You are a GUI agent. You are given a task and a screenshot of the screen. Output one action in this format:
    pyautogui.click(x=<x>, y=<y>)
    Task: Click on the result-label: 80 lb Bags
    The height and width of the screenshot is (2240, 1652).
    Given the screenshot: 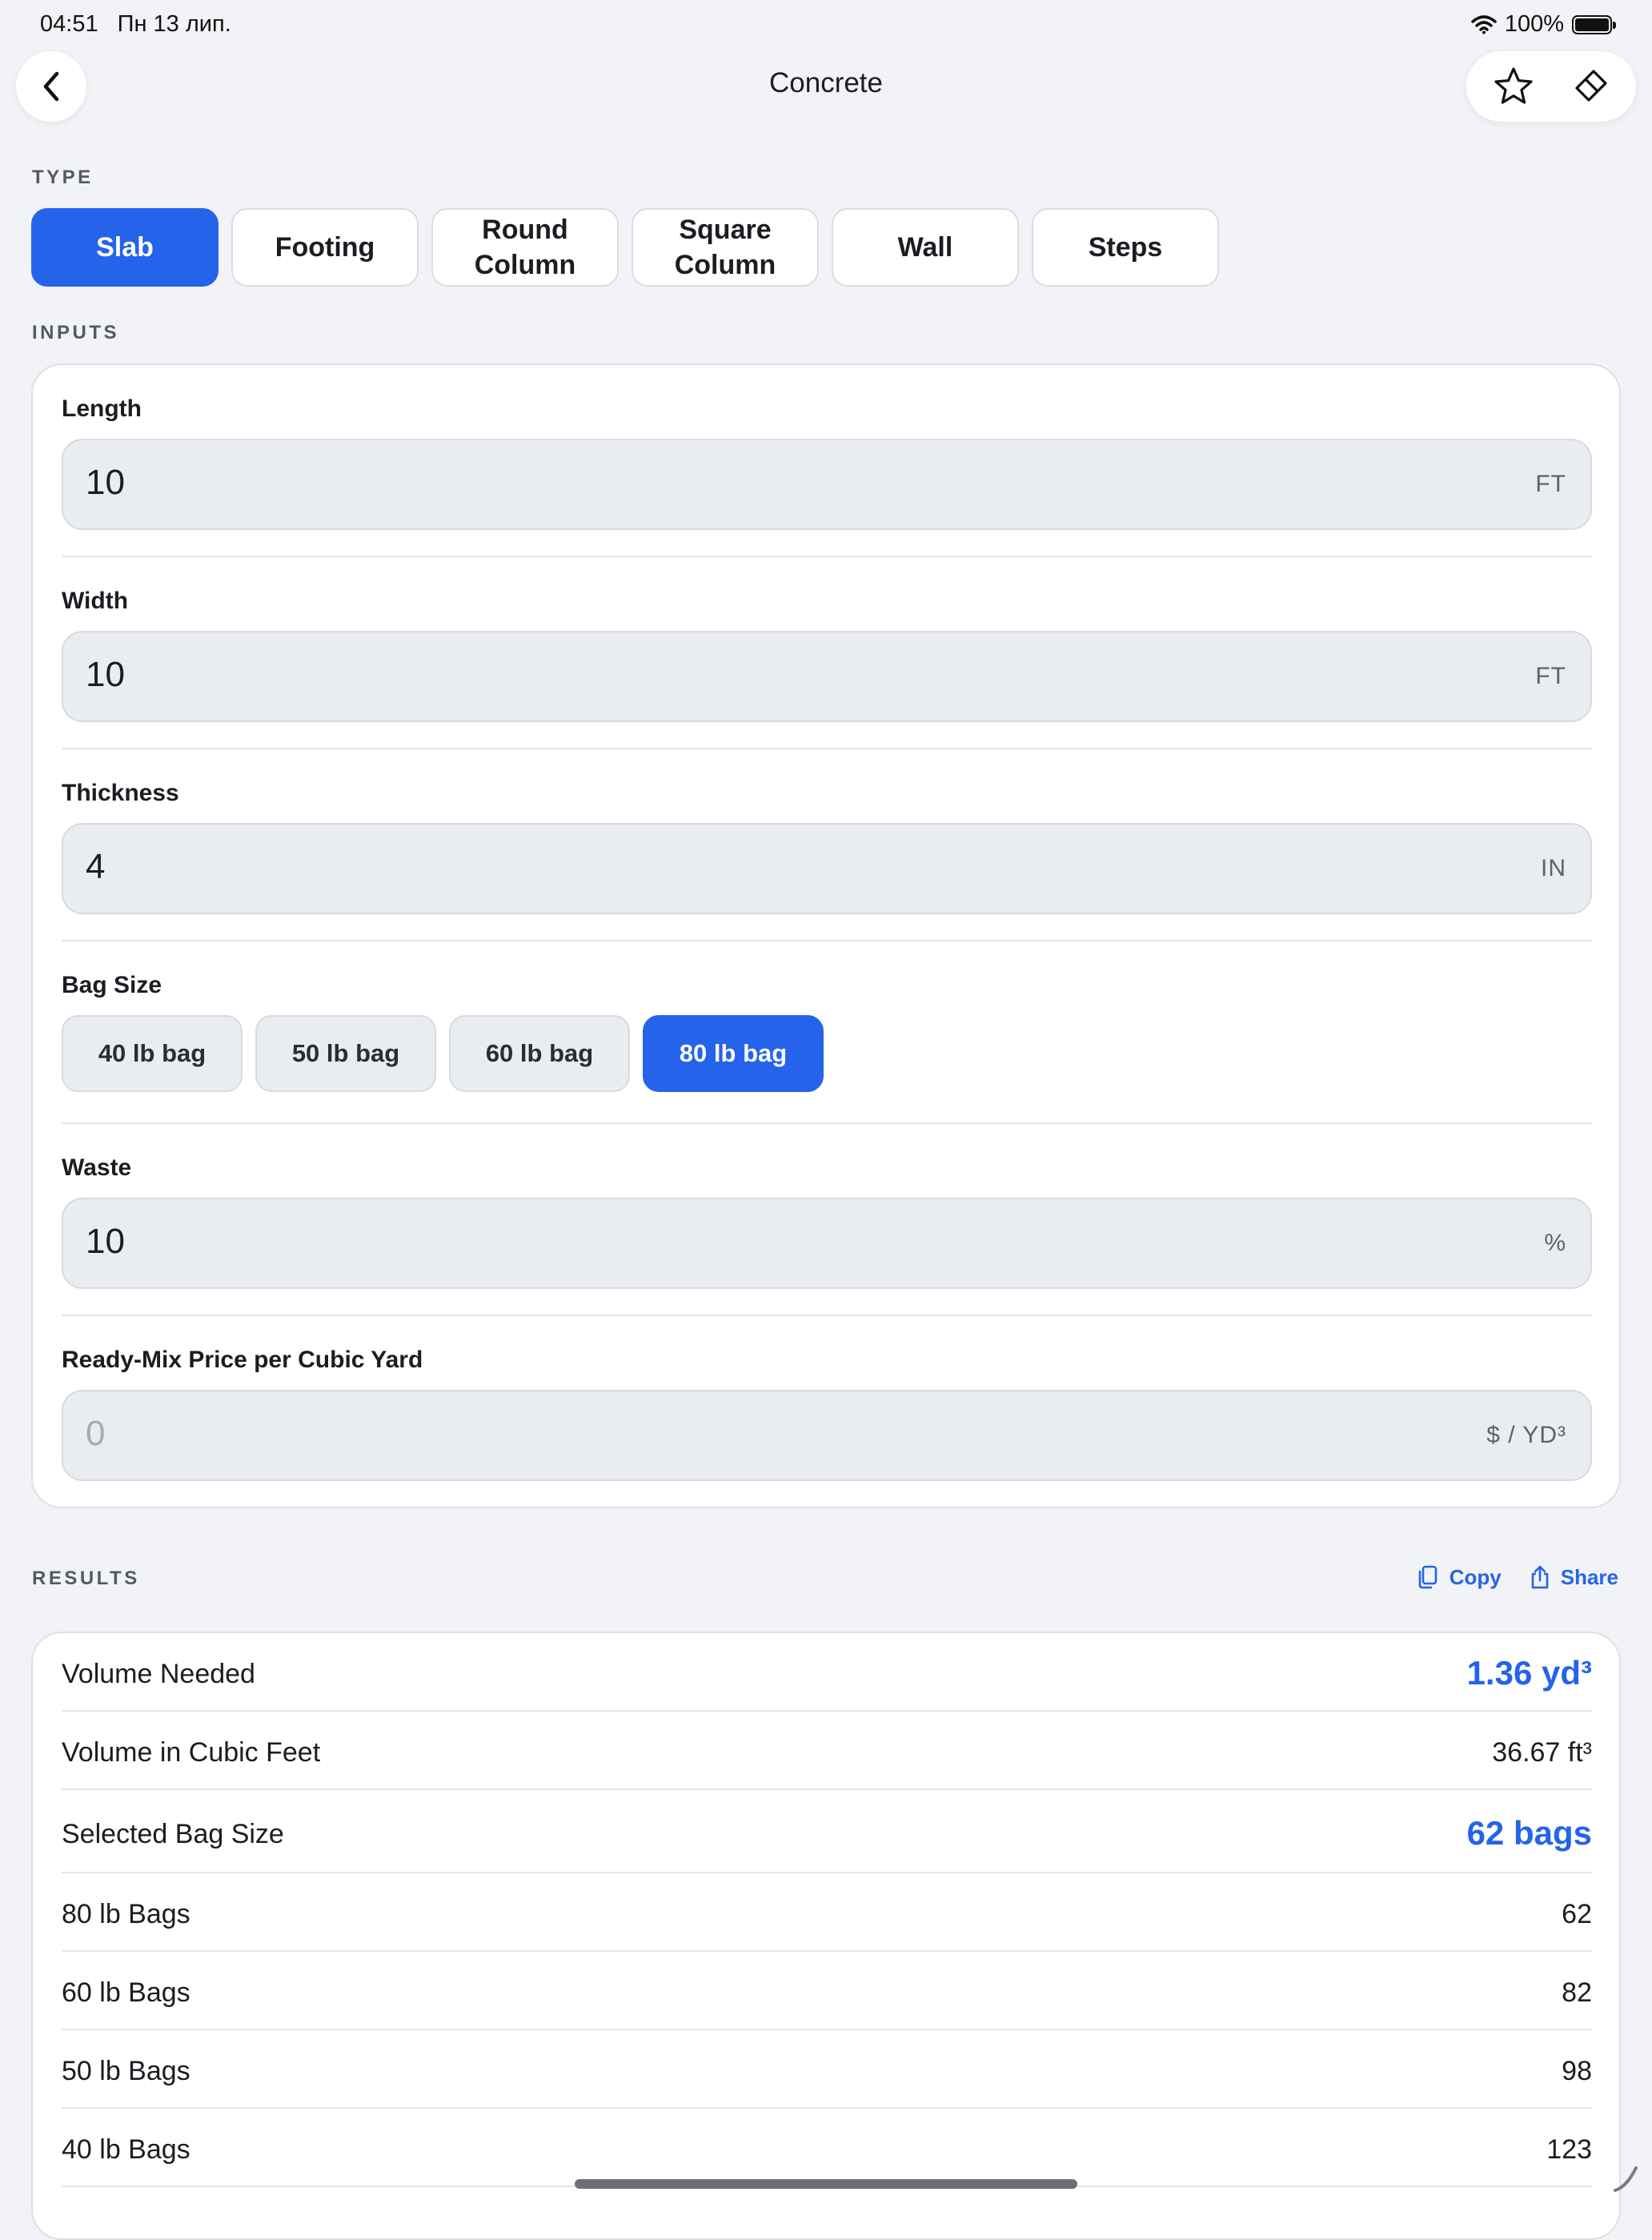 What is the action you would take?
    pyautogui.click(x=126, y=1914)
    